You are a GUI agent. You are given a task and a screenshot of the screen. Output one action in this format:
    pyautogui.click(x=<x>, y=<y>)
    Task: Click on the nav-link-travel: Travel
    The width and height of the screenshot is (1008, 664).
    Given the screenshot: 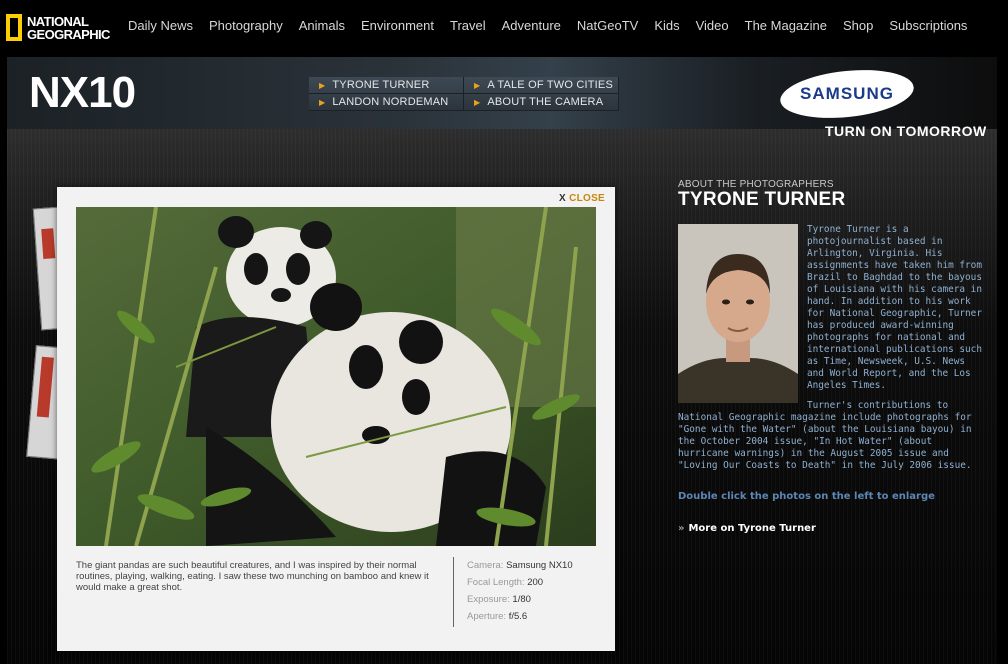 What is the action you would take?
    pyautogui.click(x=468, y=25)
    